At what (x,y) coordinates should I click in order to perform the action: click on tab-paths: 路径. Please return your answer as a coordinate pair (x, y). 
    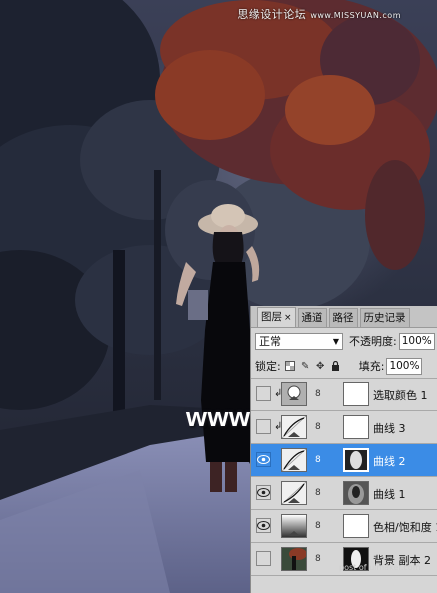
    Looking at the image, I should click on (343, 317).